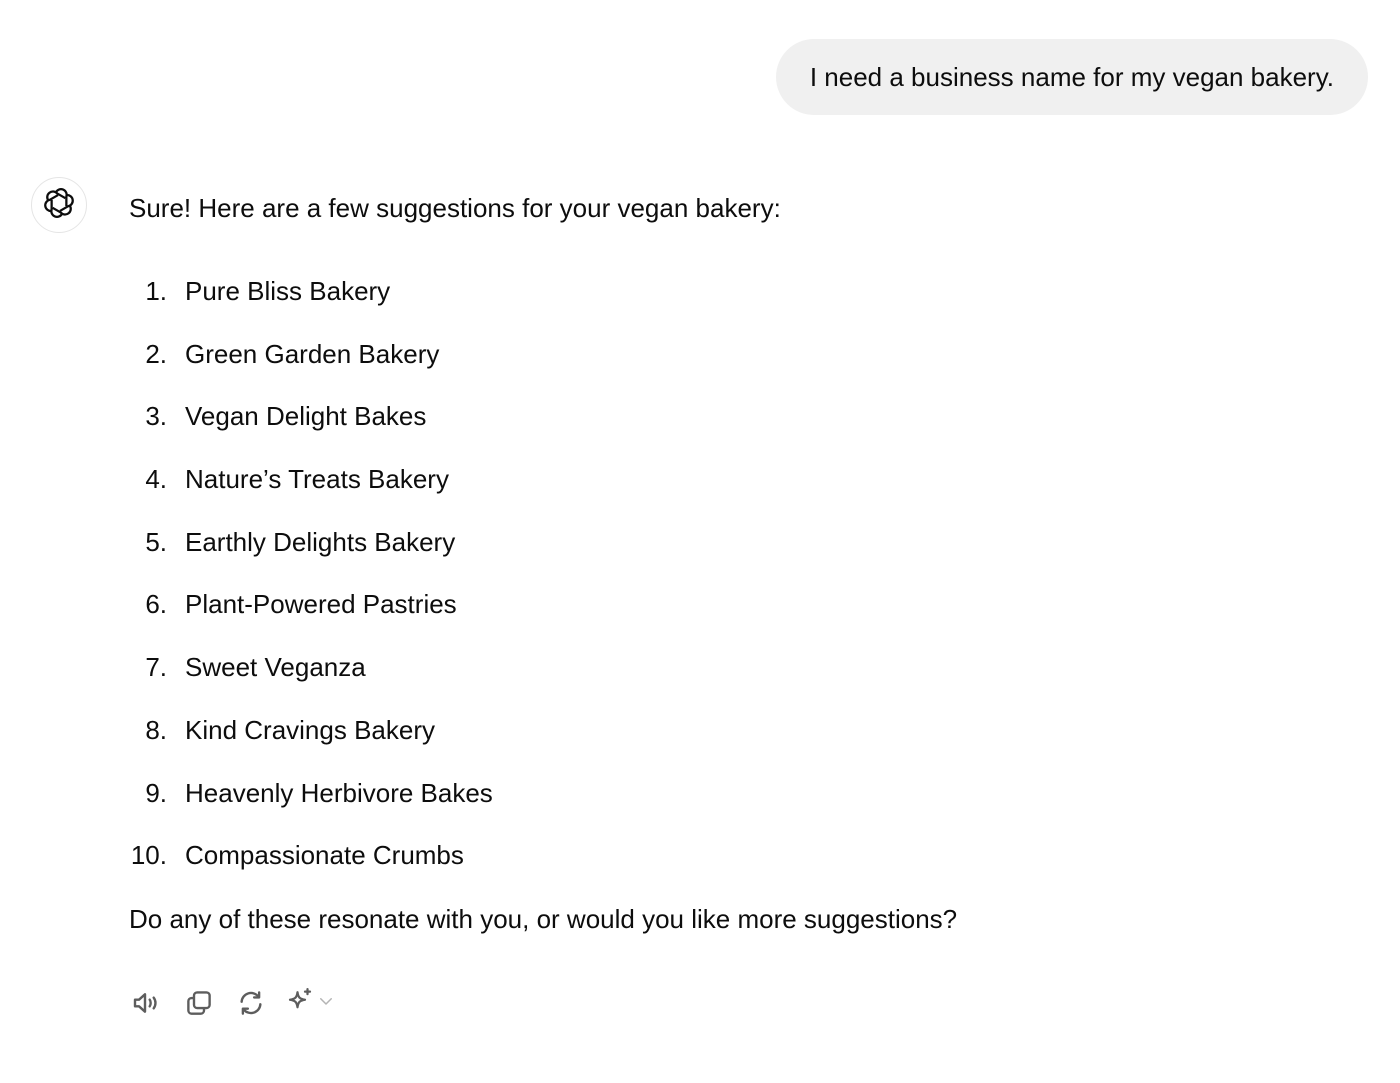  What do you see at coordinates (275, 667) in the screenshot?
I see `suggestion-text: Sweet Veganza` at bounding box center [275, 667].